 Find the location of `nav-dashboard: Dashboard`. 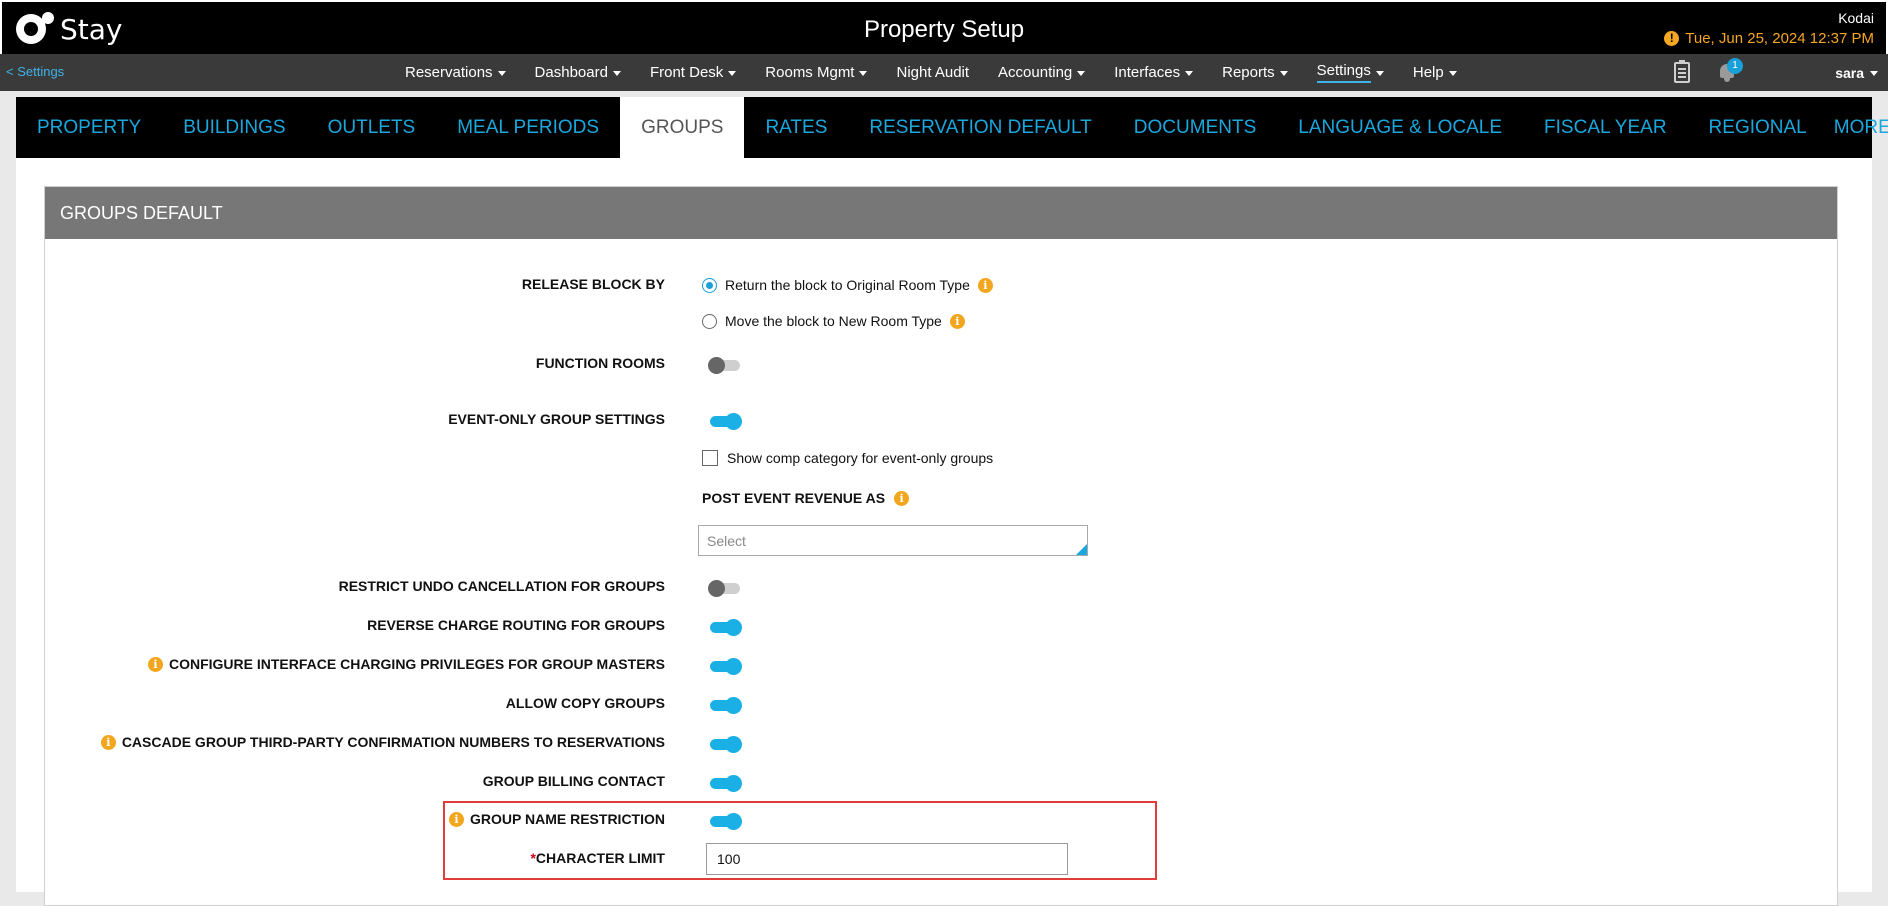

nav-dashboard: Dashboard is located at coordinates (578, 72).